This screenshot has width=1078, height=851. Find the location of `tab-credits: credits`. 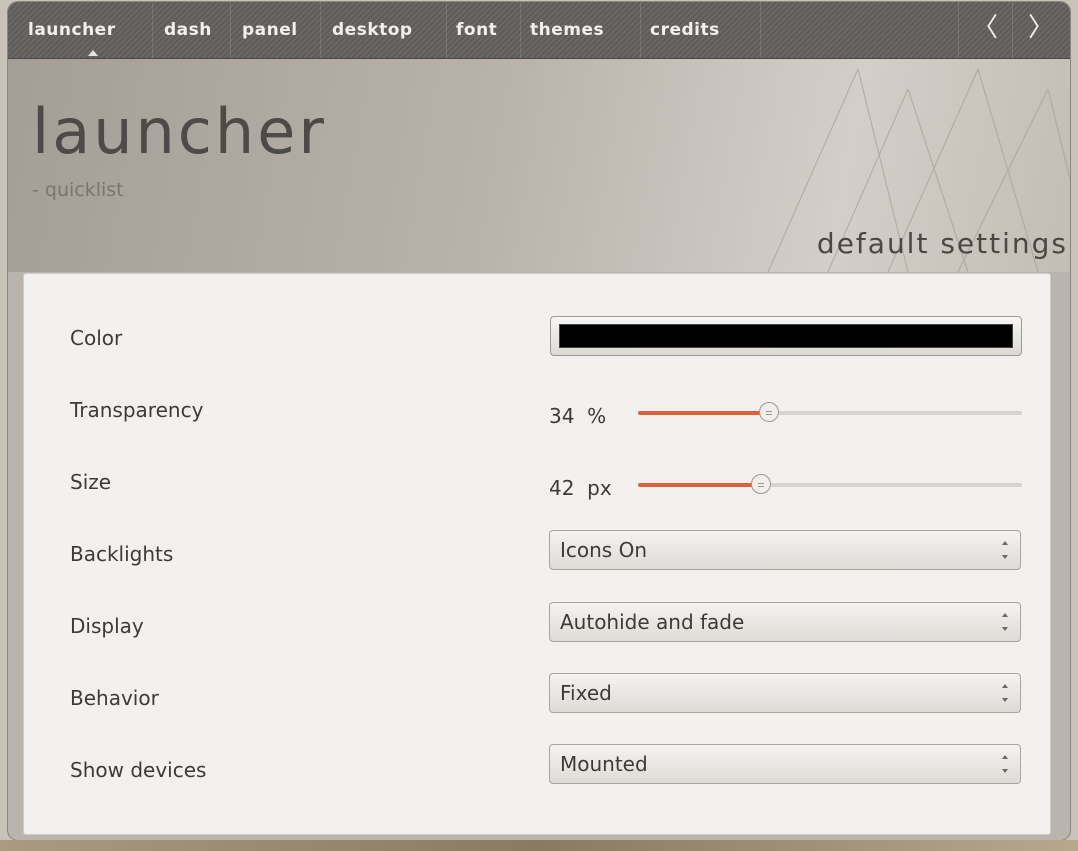

tab-credits: credits is located at coordinates (685, 30).